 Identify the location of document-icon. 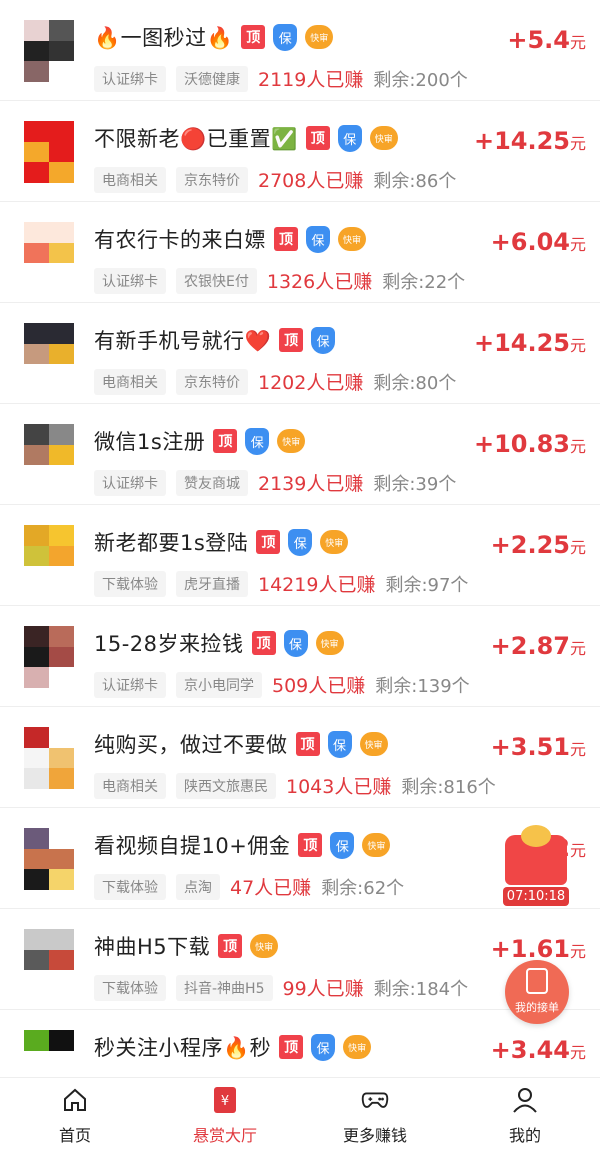
(537, 981).